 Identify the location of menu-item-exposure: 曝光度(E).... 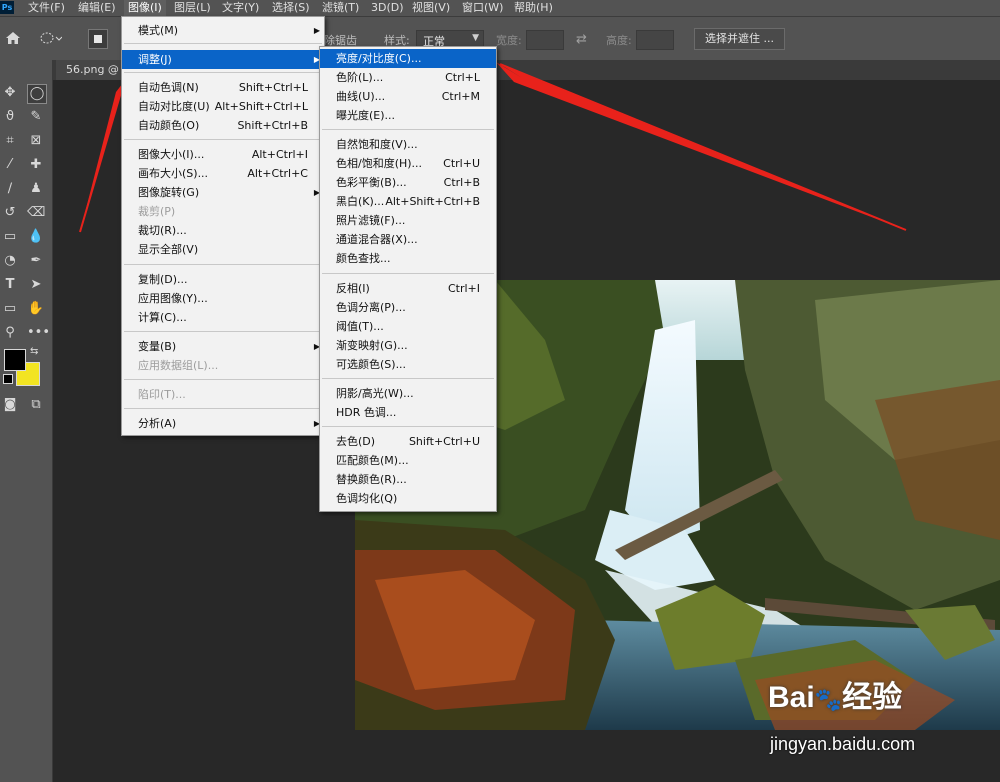
(408, 115).